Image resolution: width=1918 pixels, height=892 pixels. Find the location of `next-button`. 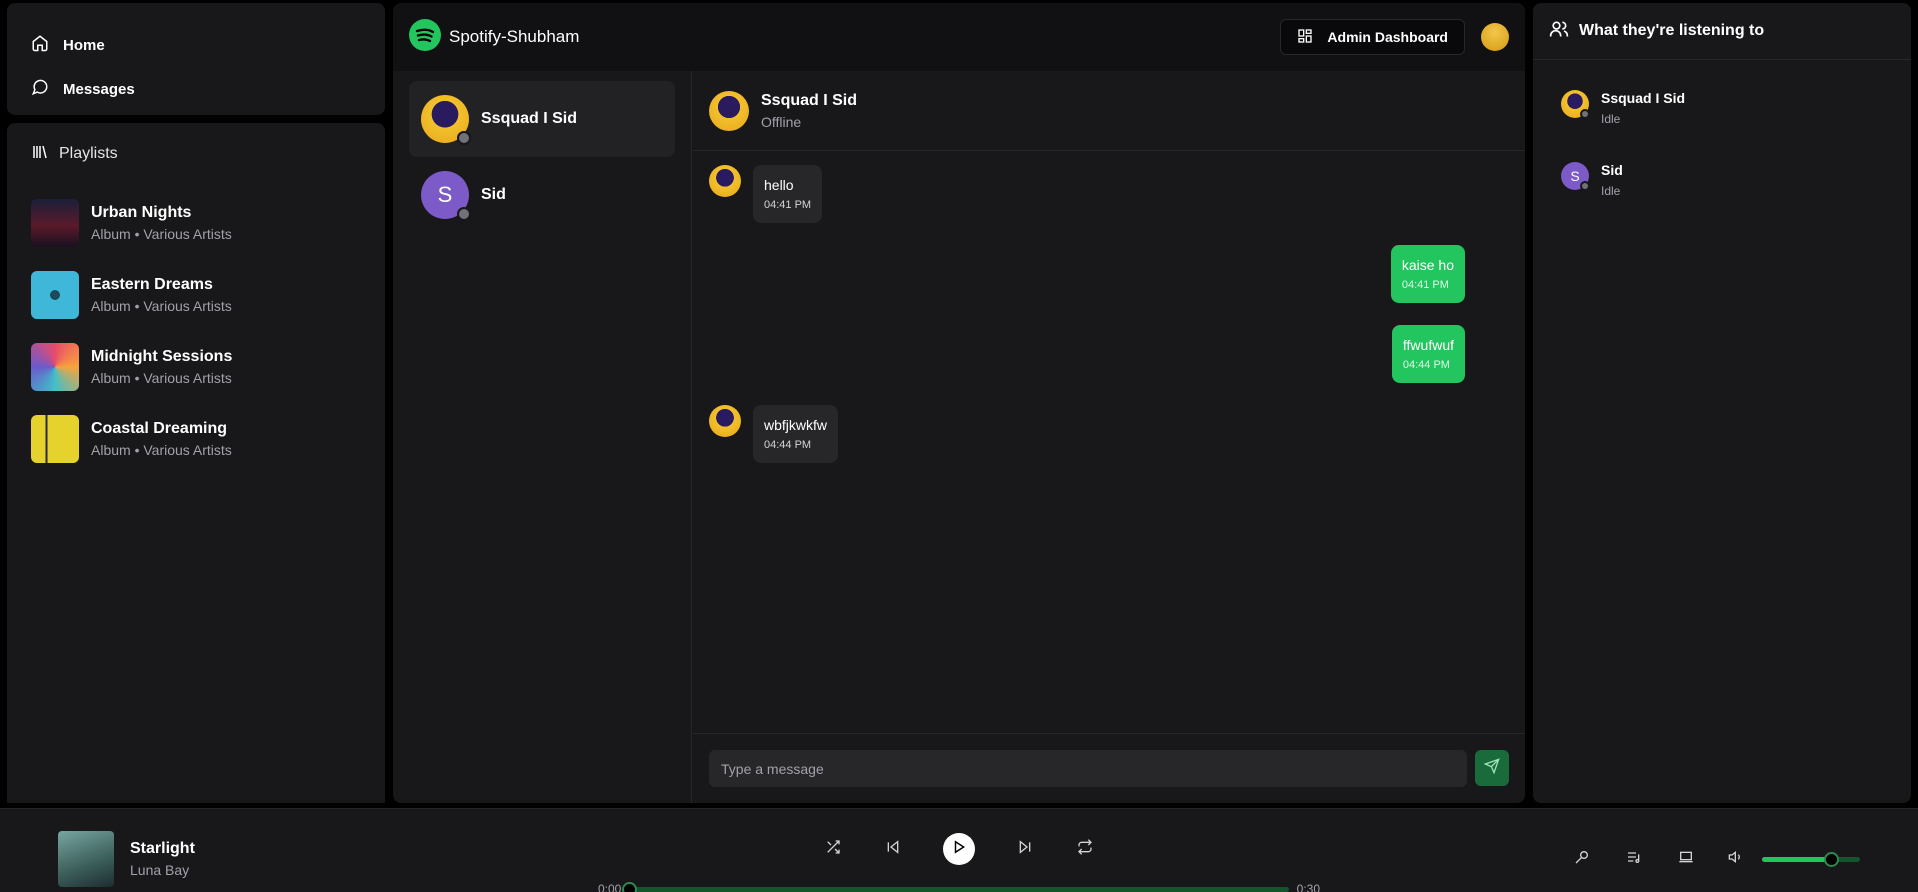

next-button is located at coordinates (1025, 849).